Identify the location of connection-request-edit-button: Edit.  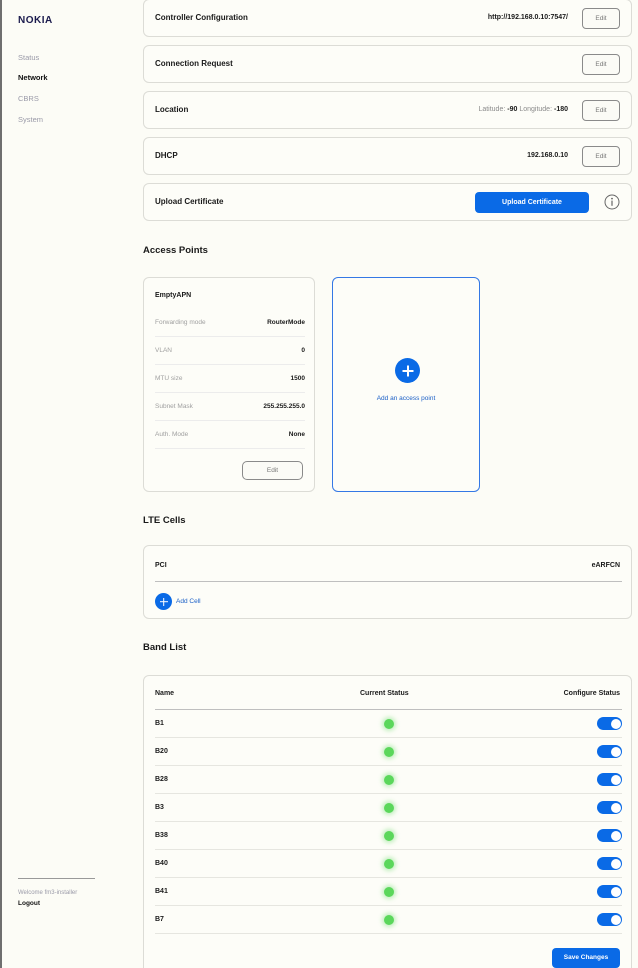
(601, 64).